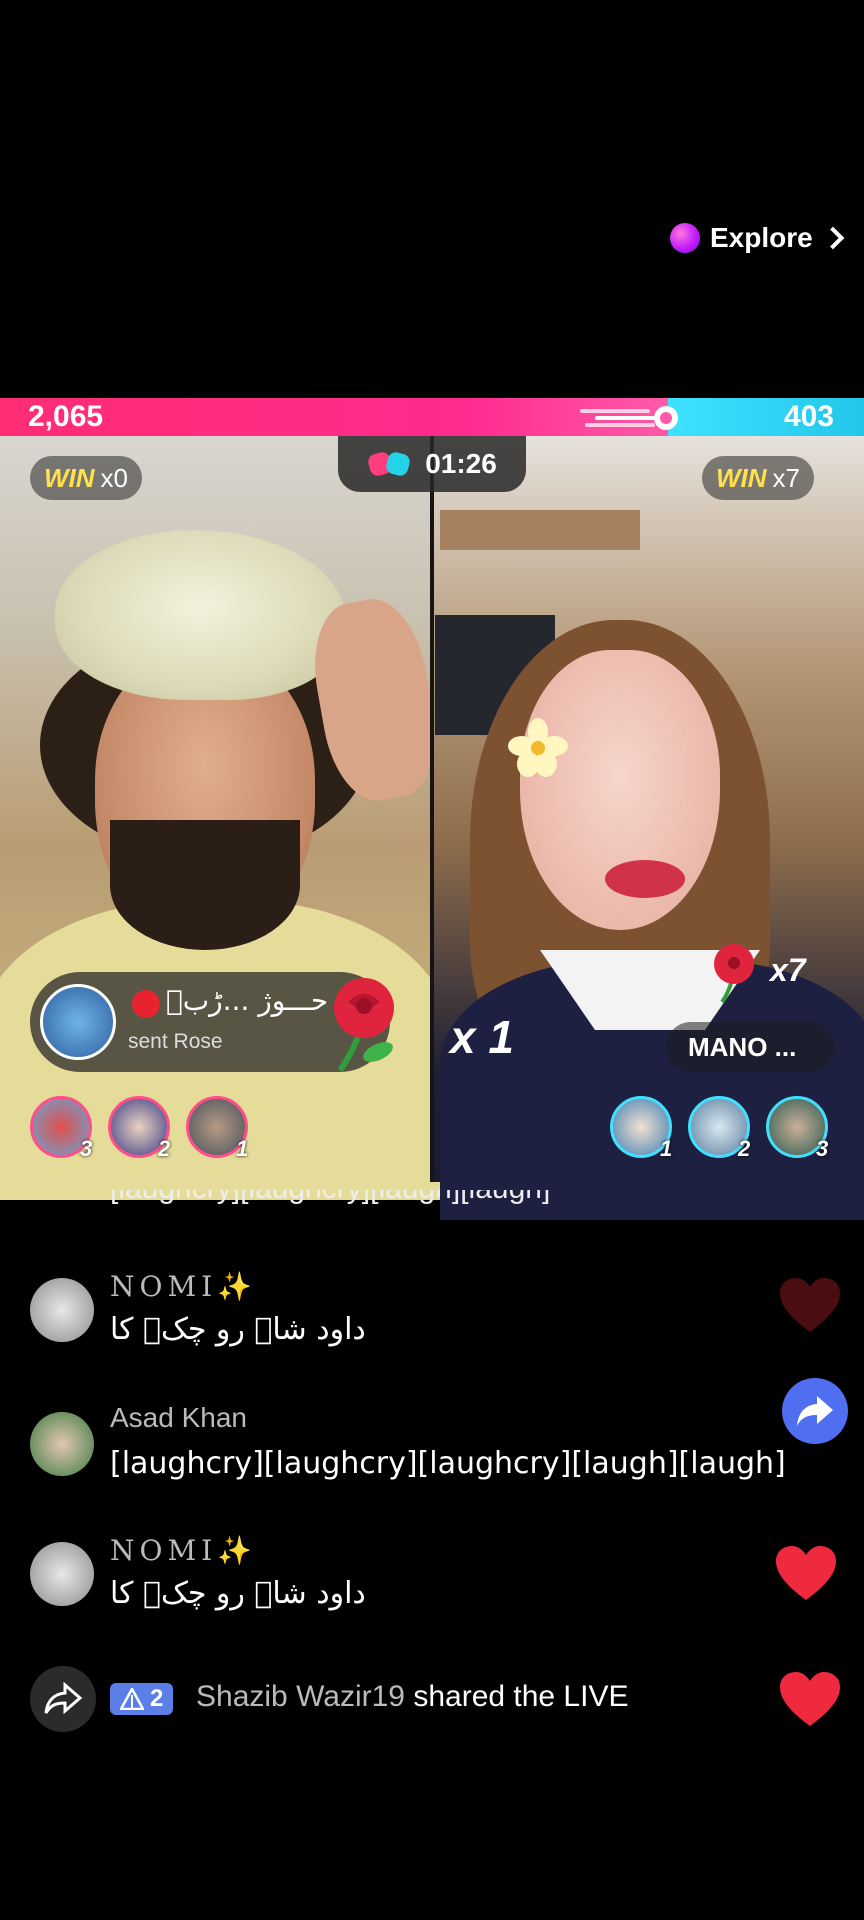 The height and width of the screenshot is (1920, 864). What do you see at coordinates (741, 477) in the screenshot?
I see `right-win-label: WIN` at bounding box center [741, 477].